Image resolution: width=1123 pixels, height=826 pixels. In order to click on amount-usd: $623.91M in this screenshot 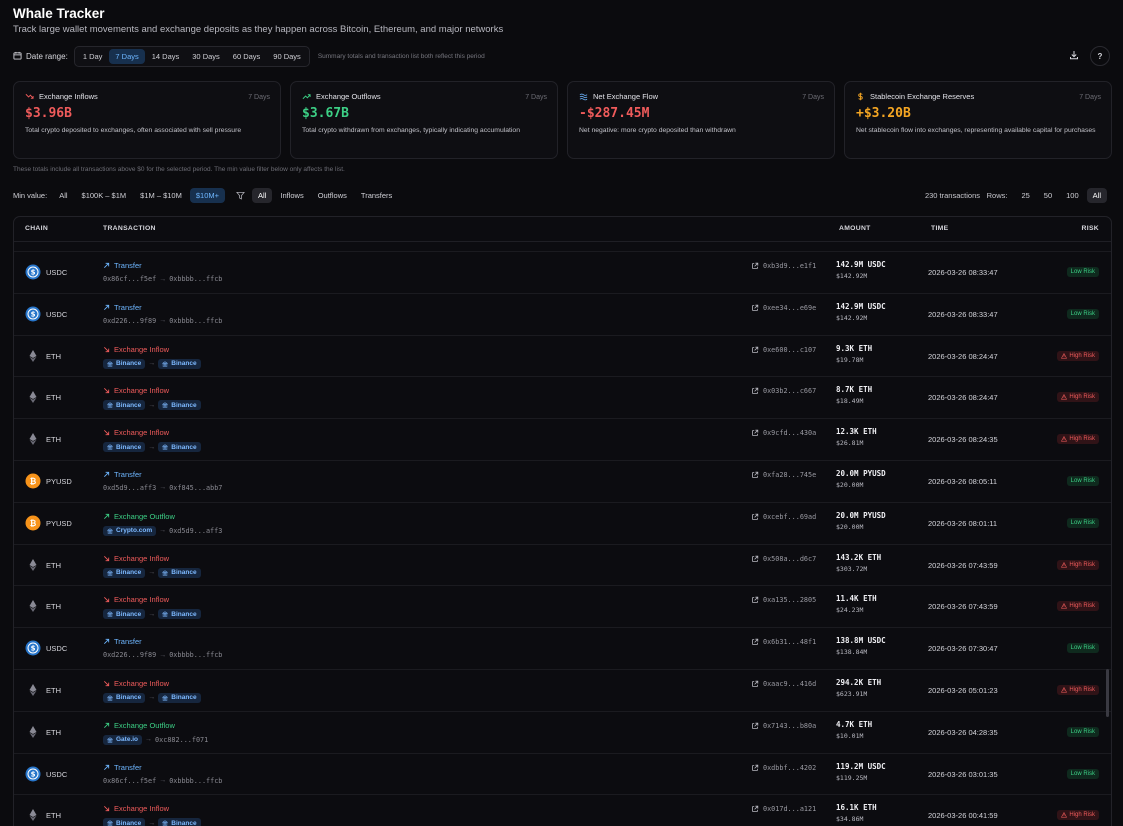, I will do `click(852, 693)`.